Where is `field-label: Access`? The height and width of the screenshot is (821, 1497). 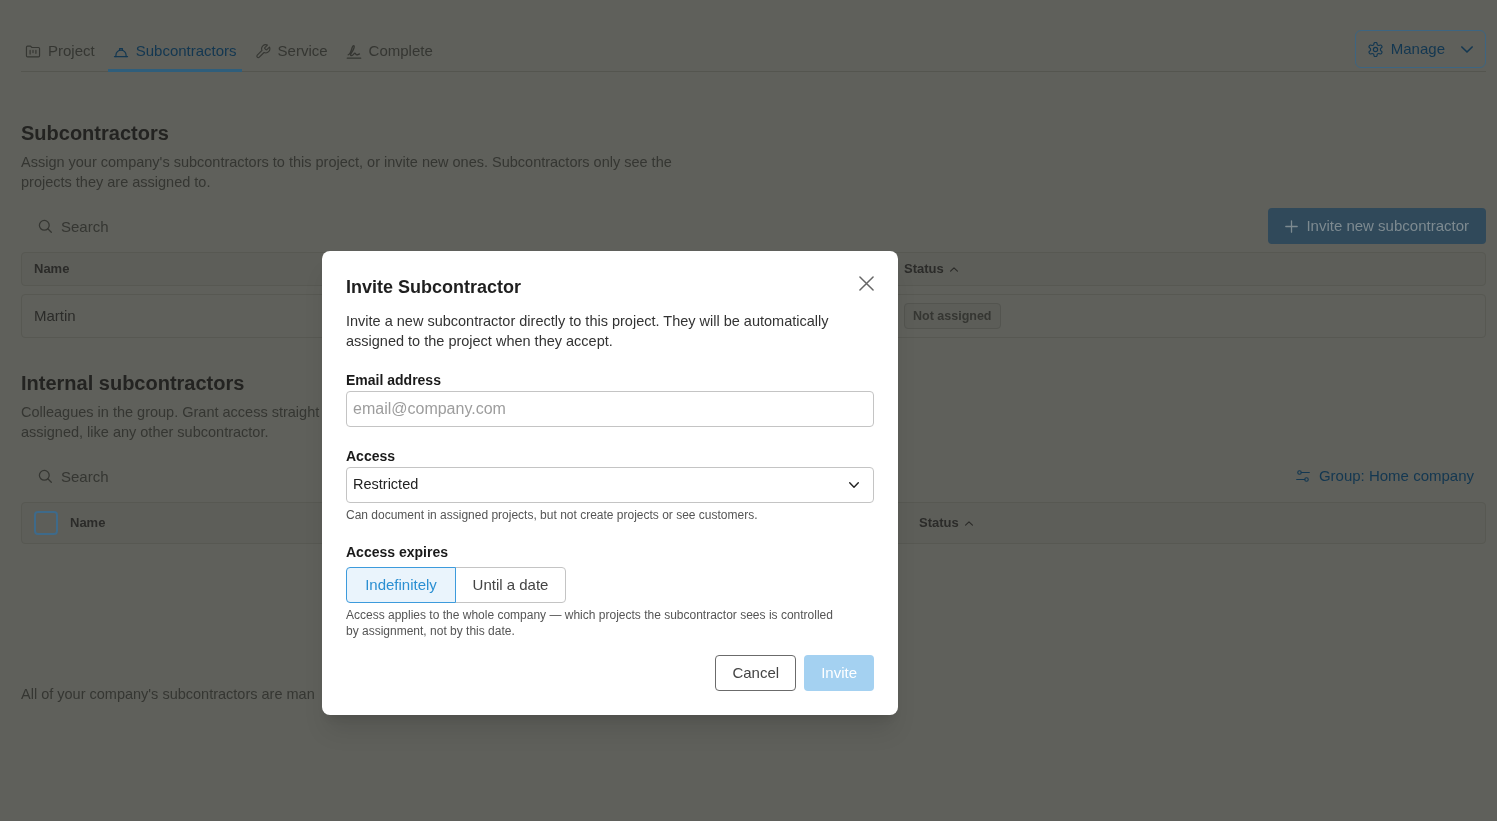
field-label: Access is located at coordinates (371, 456).